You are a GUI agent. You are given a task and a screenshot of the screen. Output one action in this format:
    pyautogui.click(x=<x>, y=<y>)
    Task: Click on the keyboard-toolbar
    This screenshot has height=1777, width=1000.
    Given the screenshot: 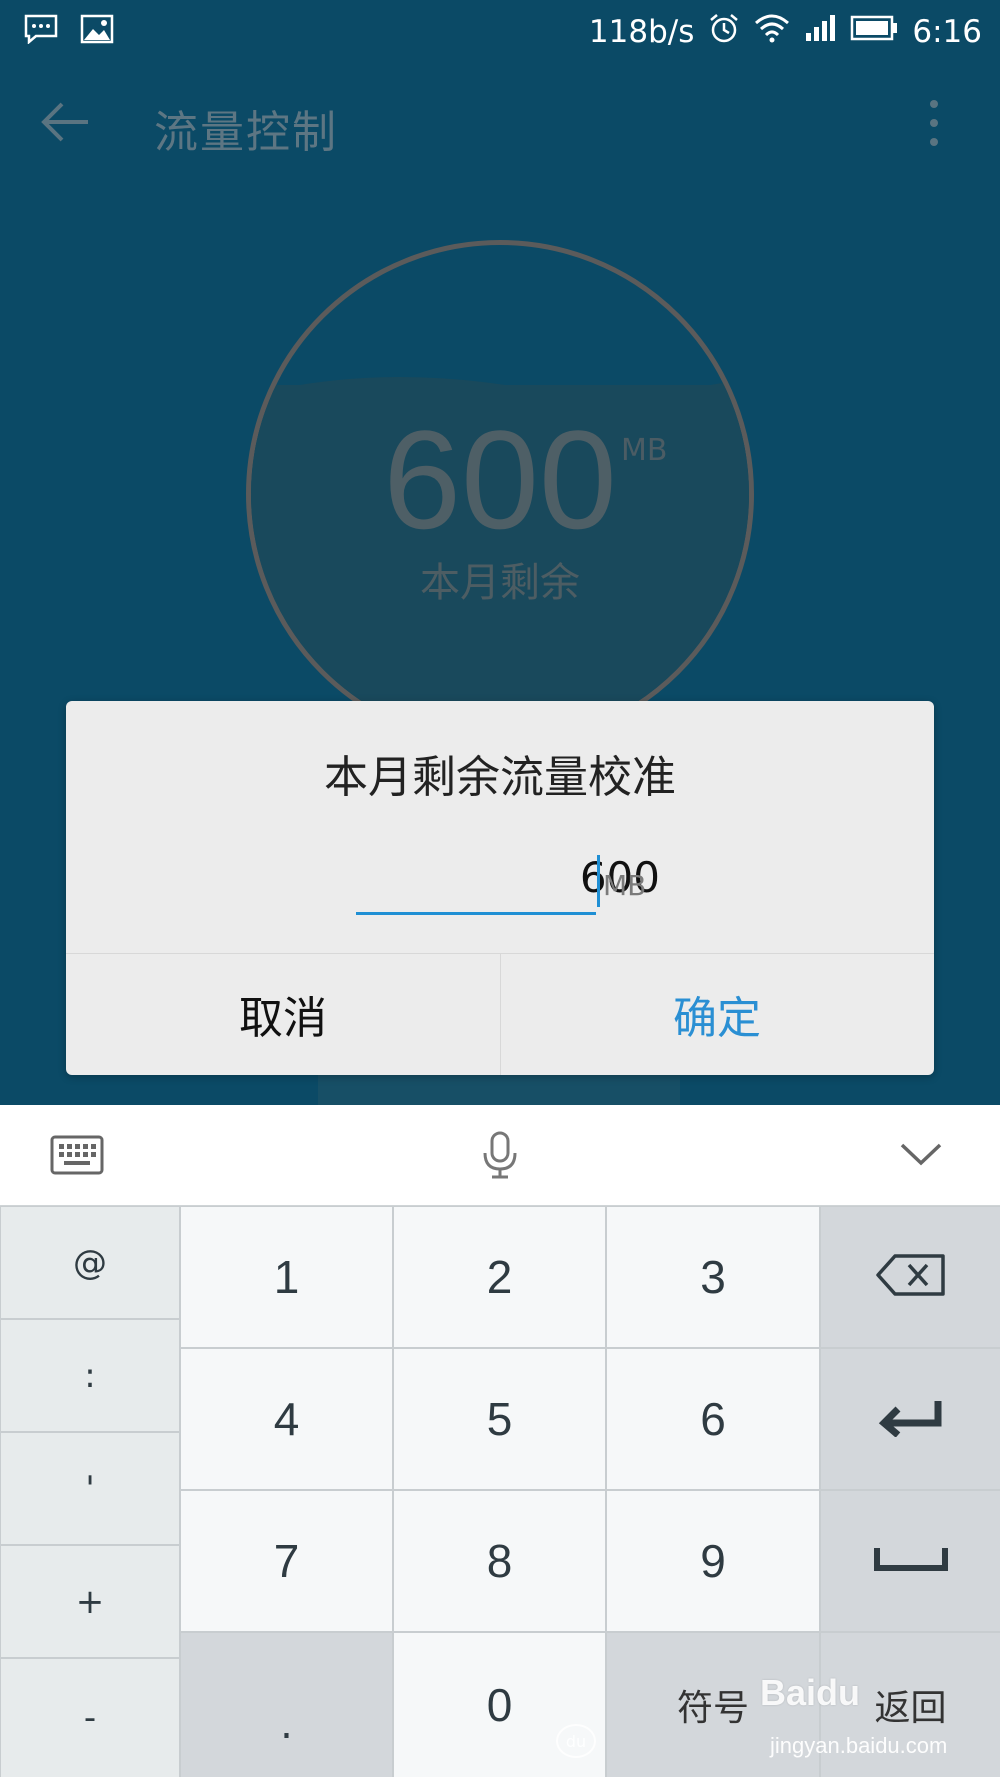 What is the action you would take?
    pyautogui.click(x=500, y=1155)
    